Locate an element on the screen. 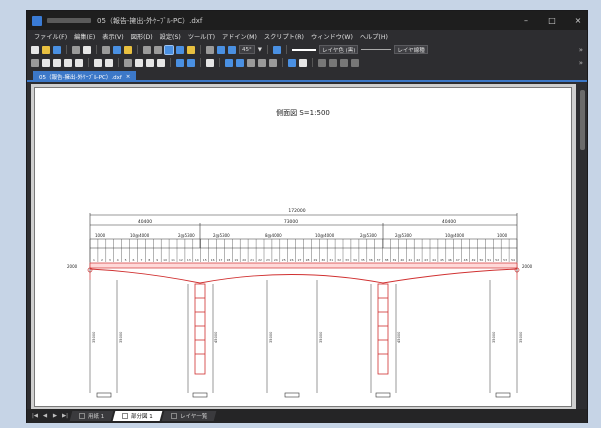 The height and width of the screenshot is (428, 601). open-file-icon is located at coordinates (46, 49).